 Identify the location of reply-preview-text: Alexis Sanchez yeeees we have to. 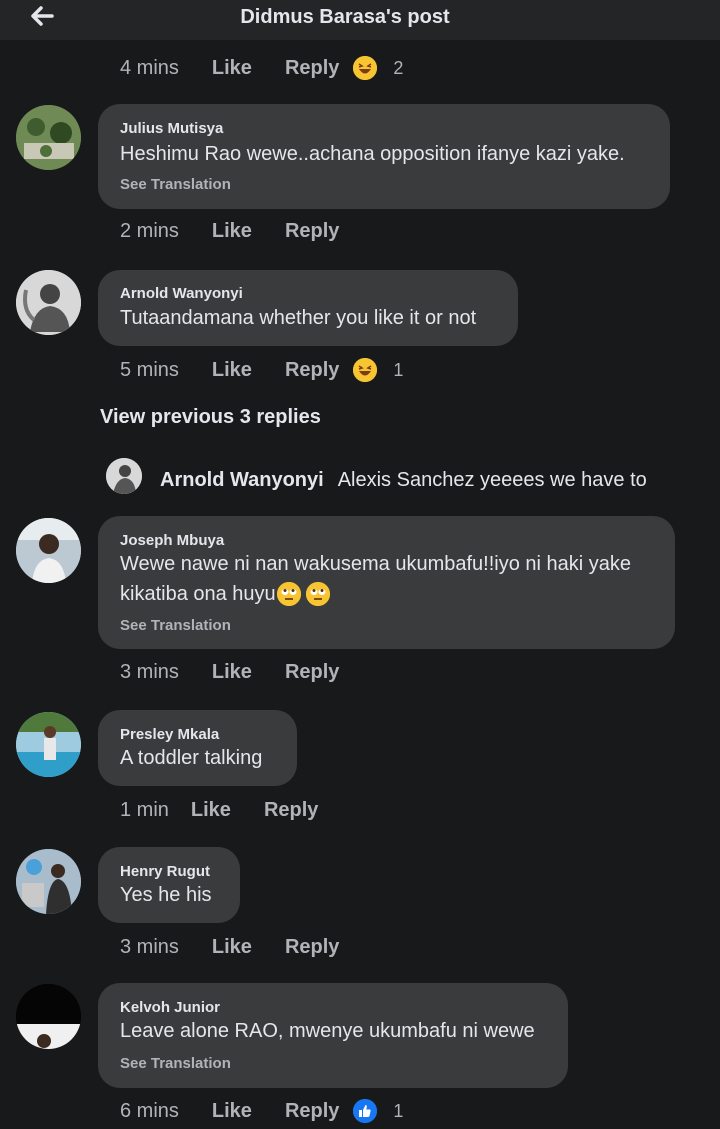
(492, 480).